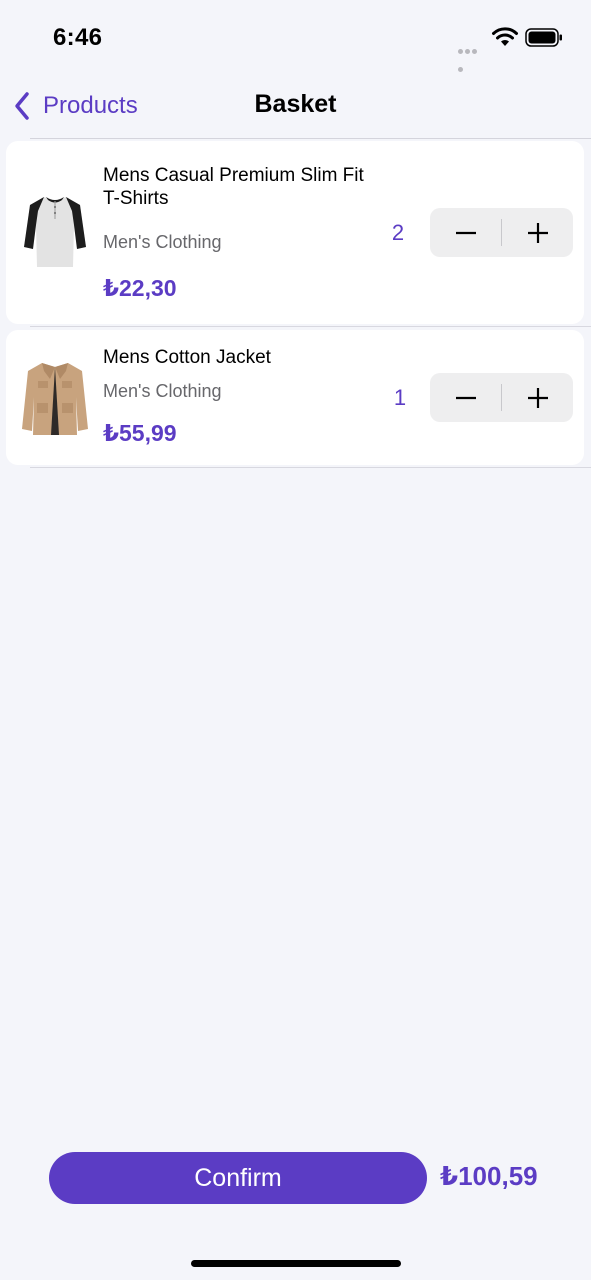  What do you see at coordinates (78, 37) in the screenshot?
I see `status-time: 6:46` at bounding box center [78, 37].